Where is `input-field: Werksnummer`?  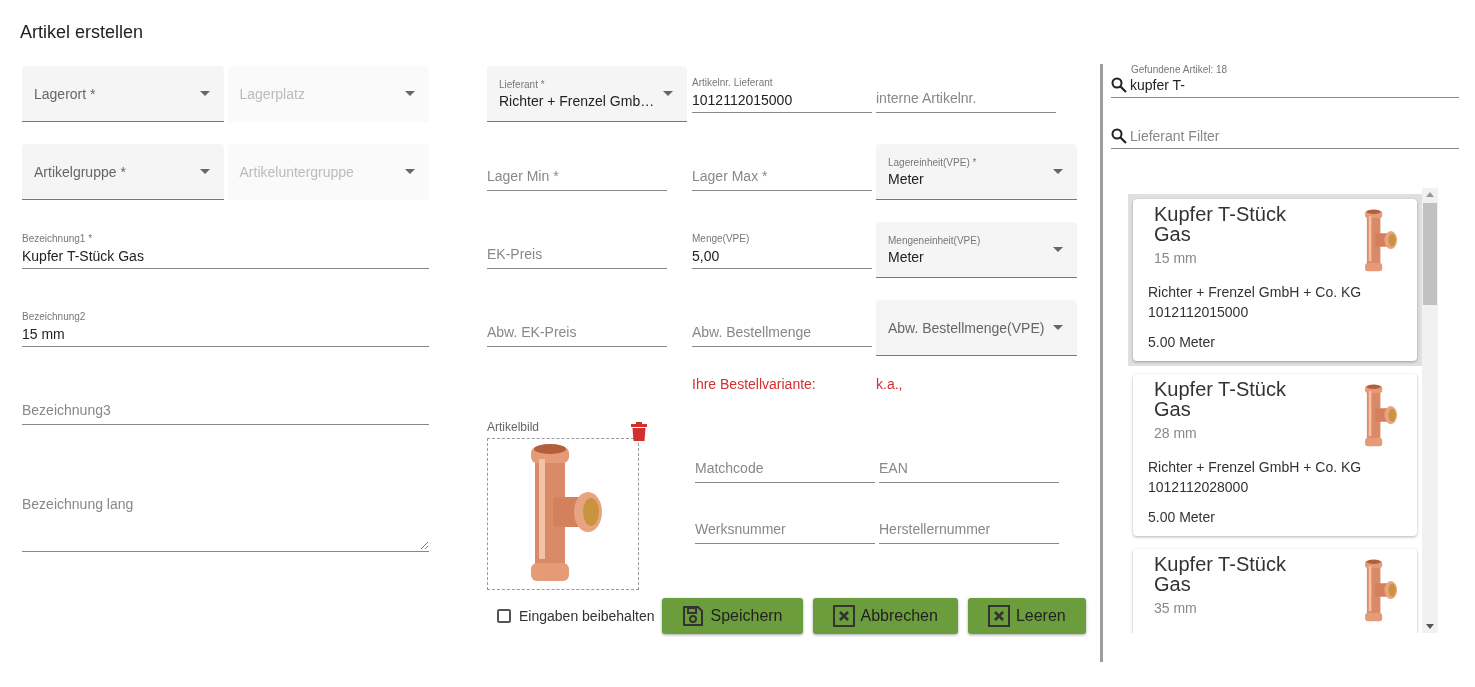
input-field: Werksnummer is located at coordinates (785, 520).